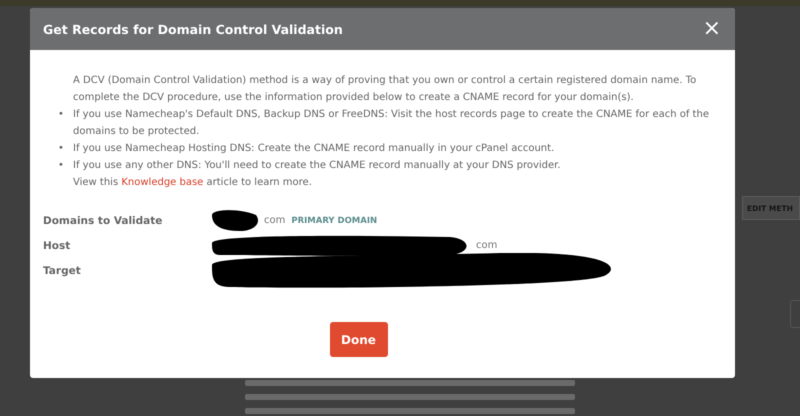  Describe the element at coordinates (391, 123) in the screenshot. I see `bullet-text: If you use Namecheap's Default DNS, Backup DNS or FreeDNS: Visit the host records page to create the CNAME for each of the domains to be protected.` at that location.